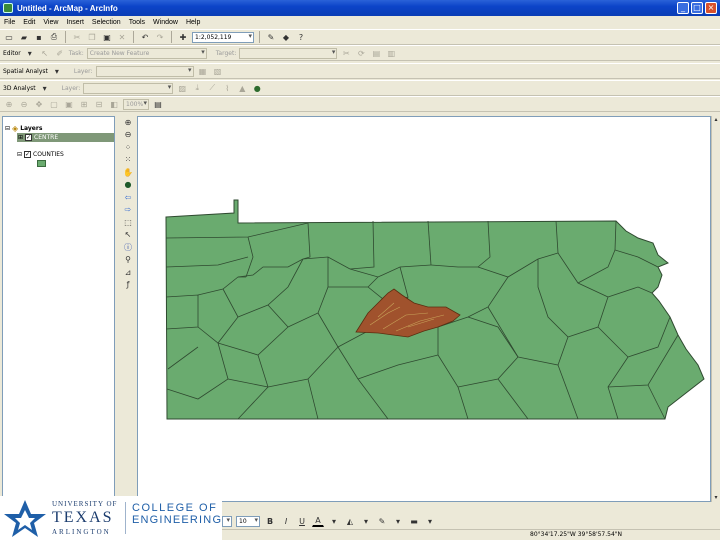 This screenshot has width=720, height=540. Describe the element at coordinates (128, 222) in the screenshot. I see `select-features-icon: ⬚` at that location.